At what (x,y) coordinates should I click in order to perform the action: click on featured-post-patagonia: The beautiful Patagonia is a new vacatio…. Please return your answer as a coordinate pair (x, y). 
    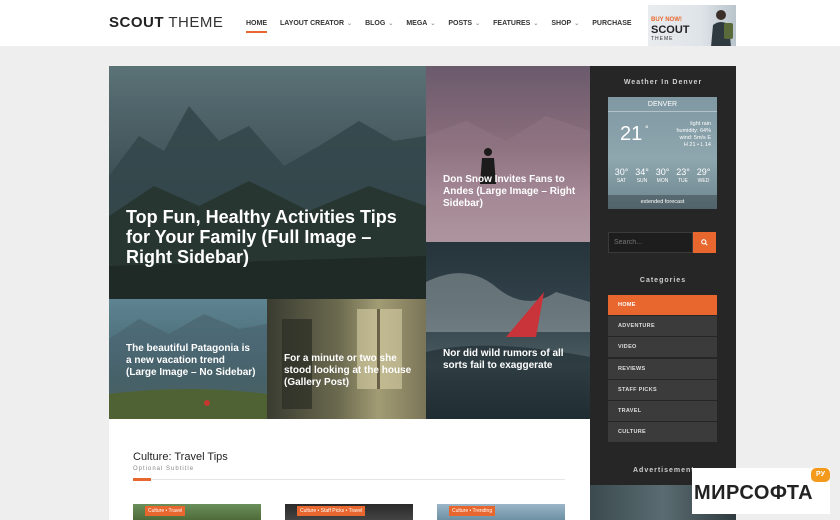
    Looking at the image, I should click on (188, 359).